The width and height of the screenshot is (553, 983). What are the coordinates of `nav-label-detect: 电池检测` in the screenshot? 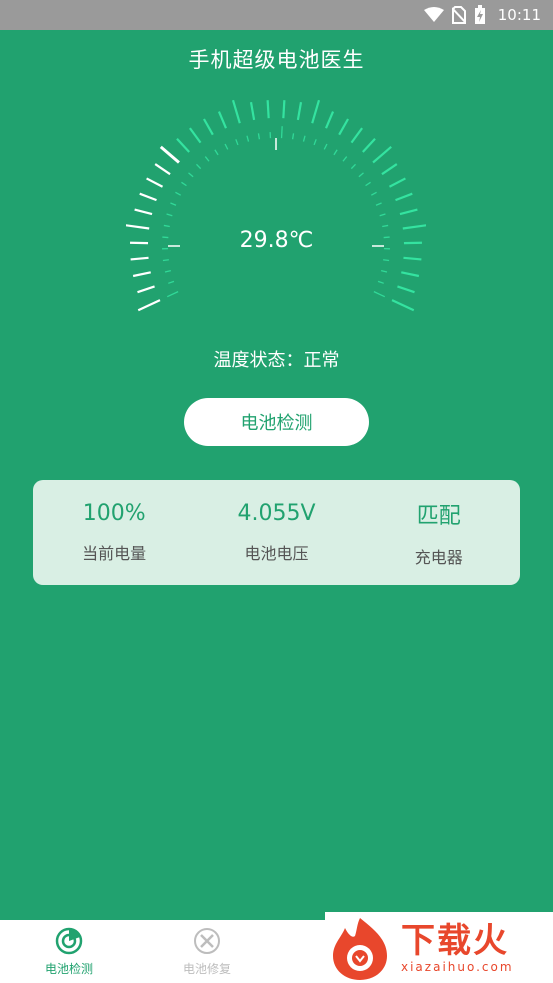 It's located at (68, 969).